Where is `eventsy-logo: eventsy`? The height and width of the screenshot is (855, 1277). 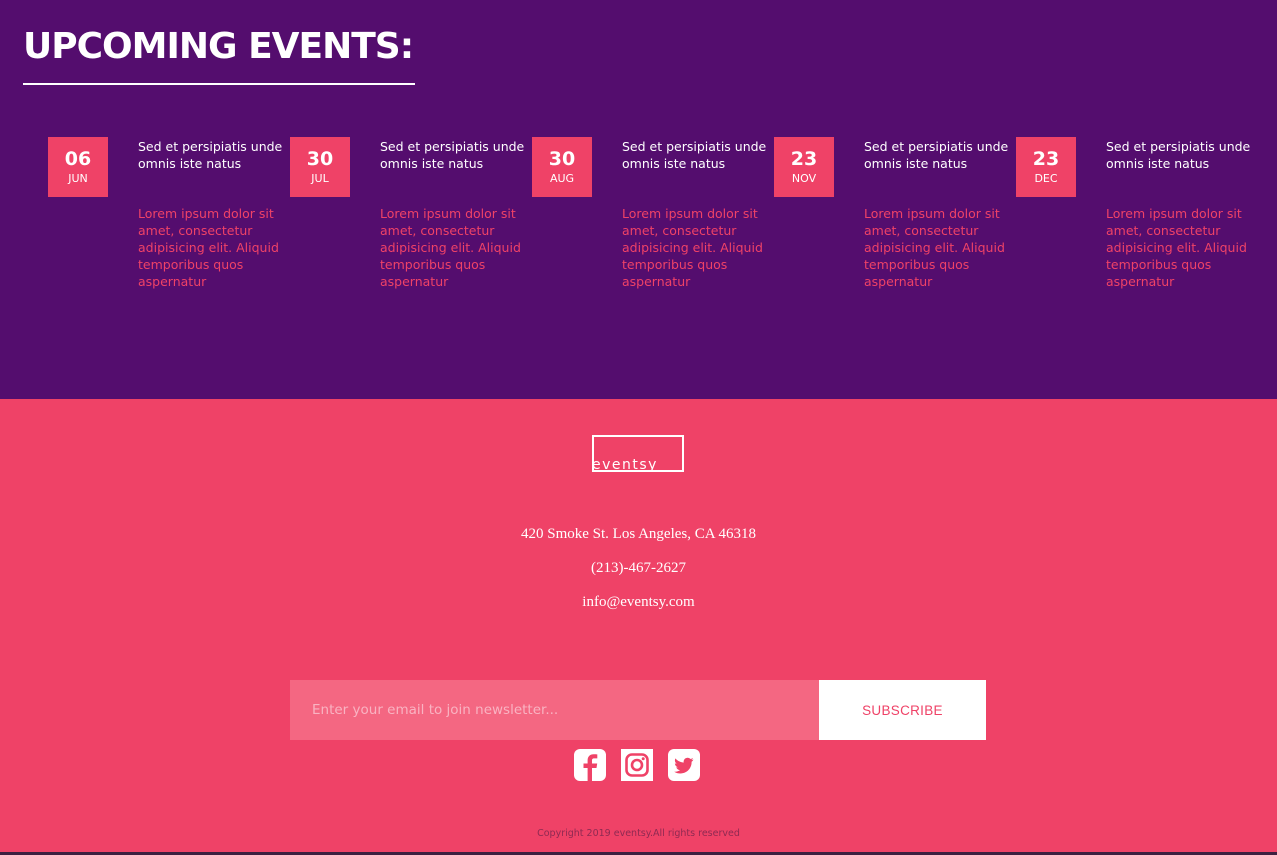
eventsy-logo: eventsy is located at coordinates (638, 454).